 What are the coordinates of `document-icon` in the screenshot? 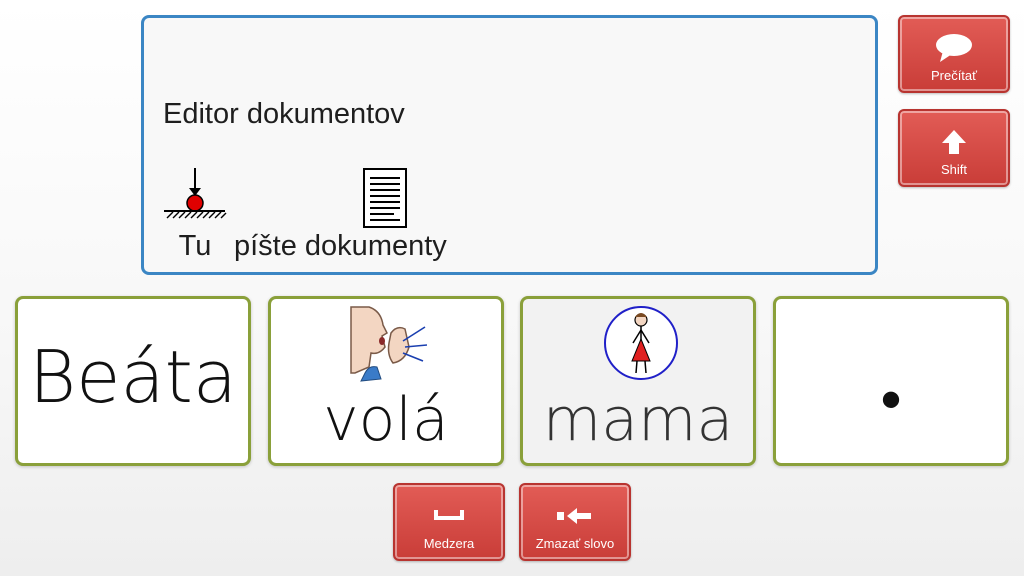 It's located at (385, 198).